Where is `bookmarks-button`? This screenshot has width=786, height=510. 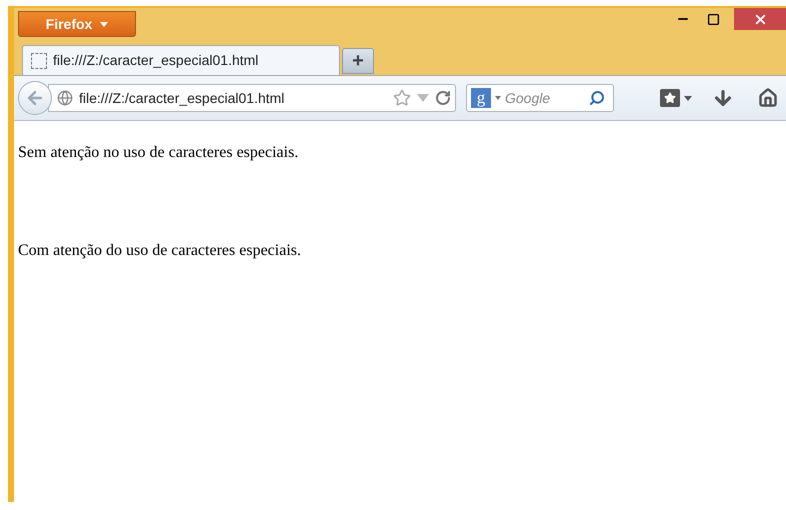
bookmarks-button is located at coordinates (676, 98).